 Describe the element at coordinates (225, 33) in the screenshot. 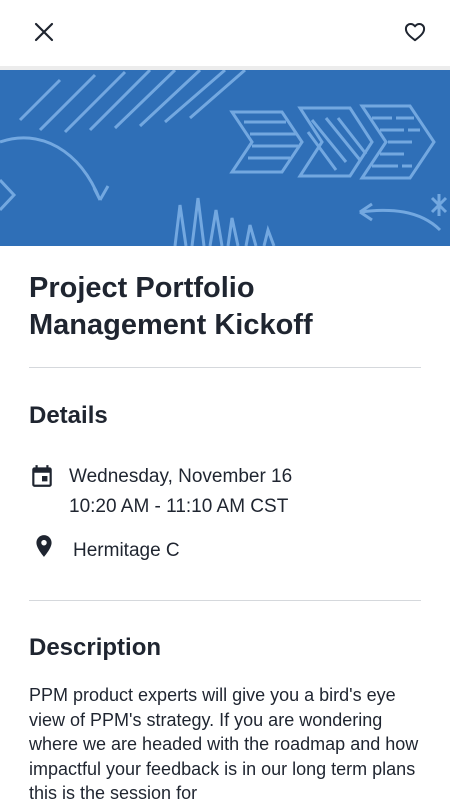

I see `top-bar` at that location.